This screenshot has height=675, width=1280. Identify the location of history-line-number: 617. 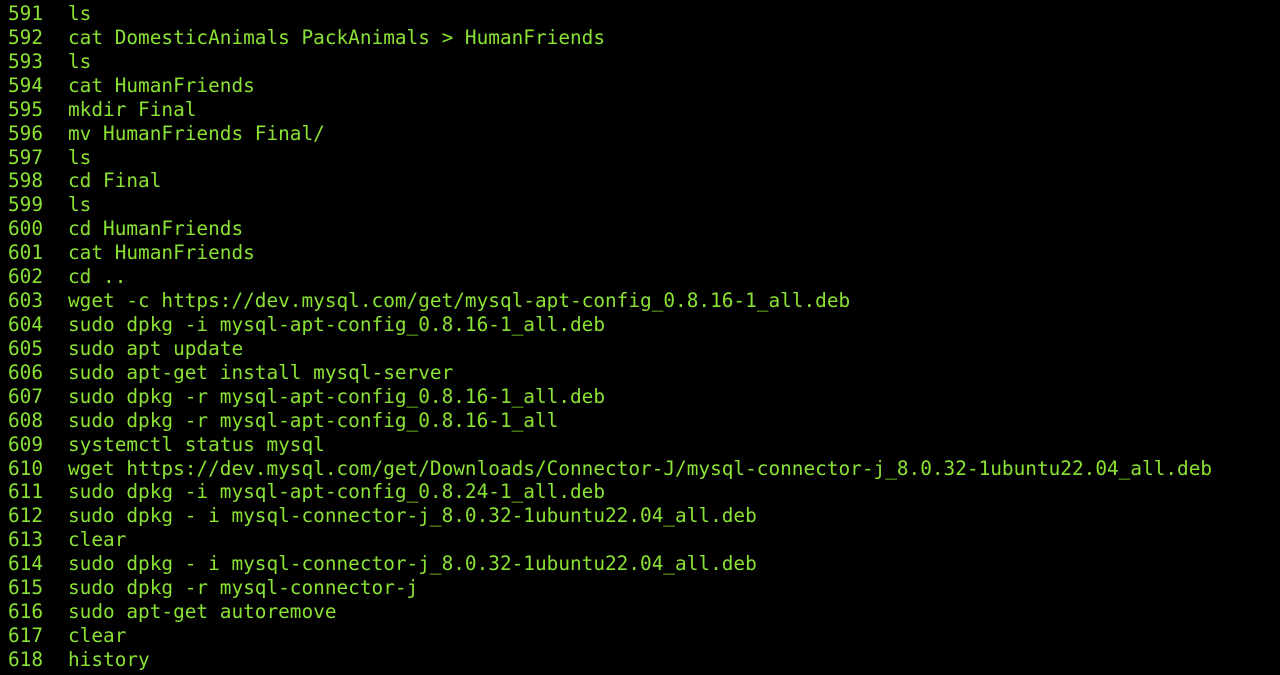
(26, 635).